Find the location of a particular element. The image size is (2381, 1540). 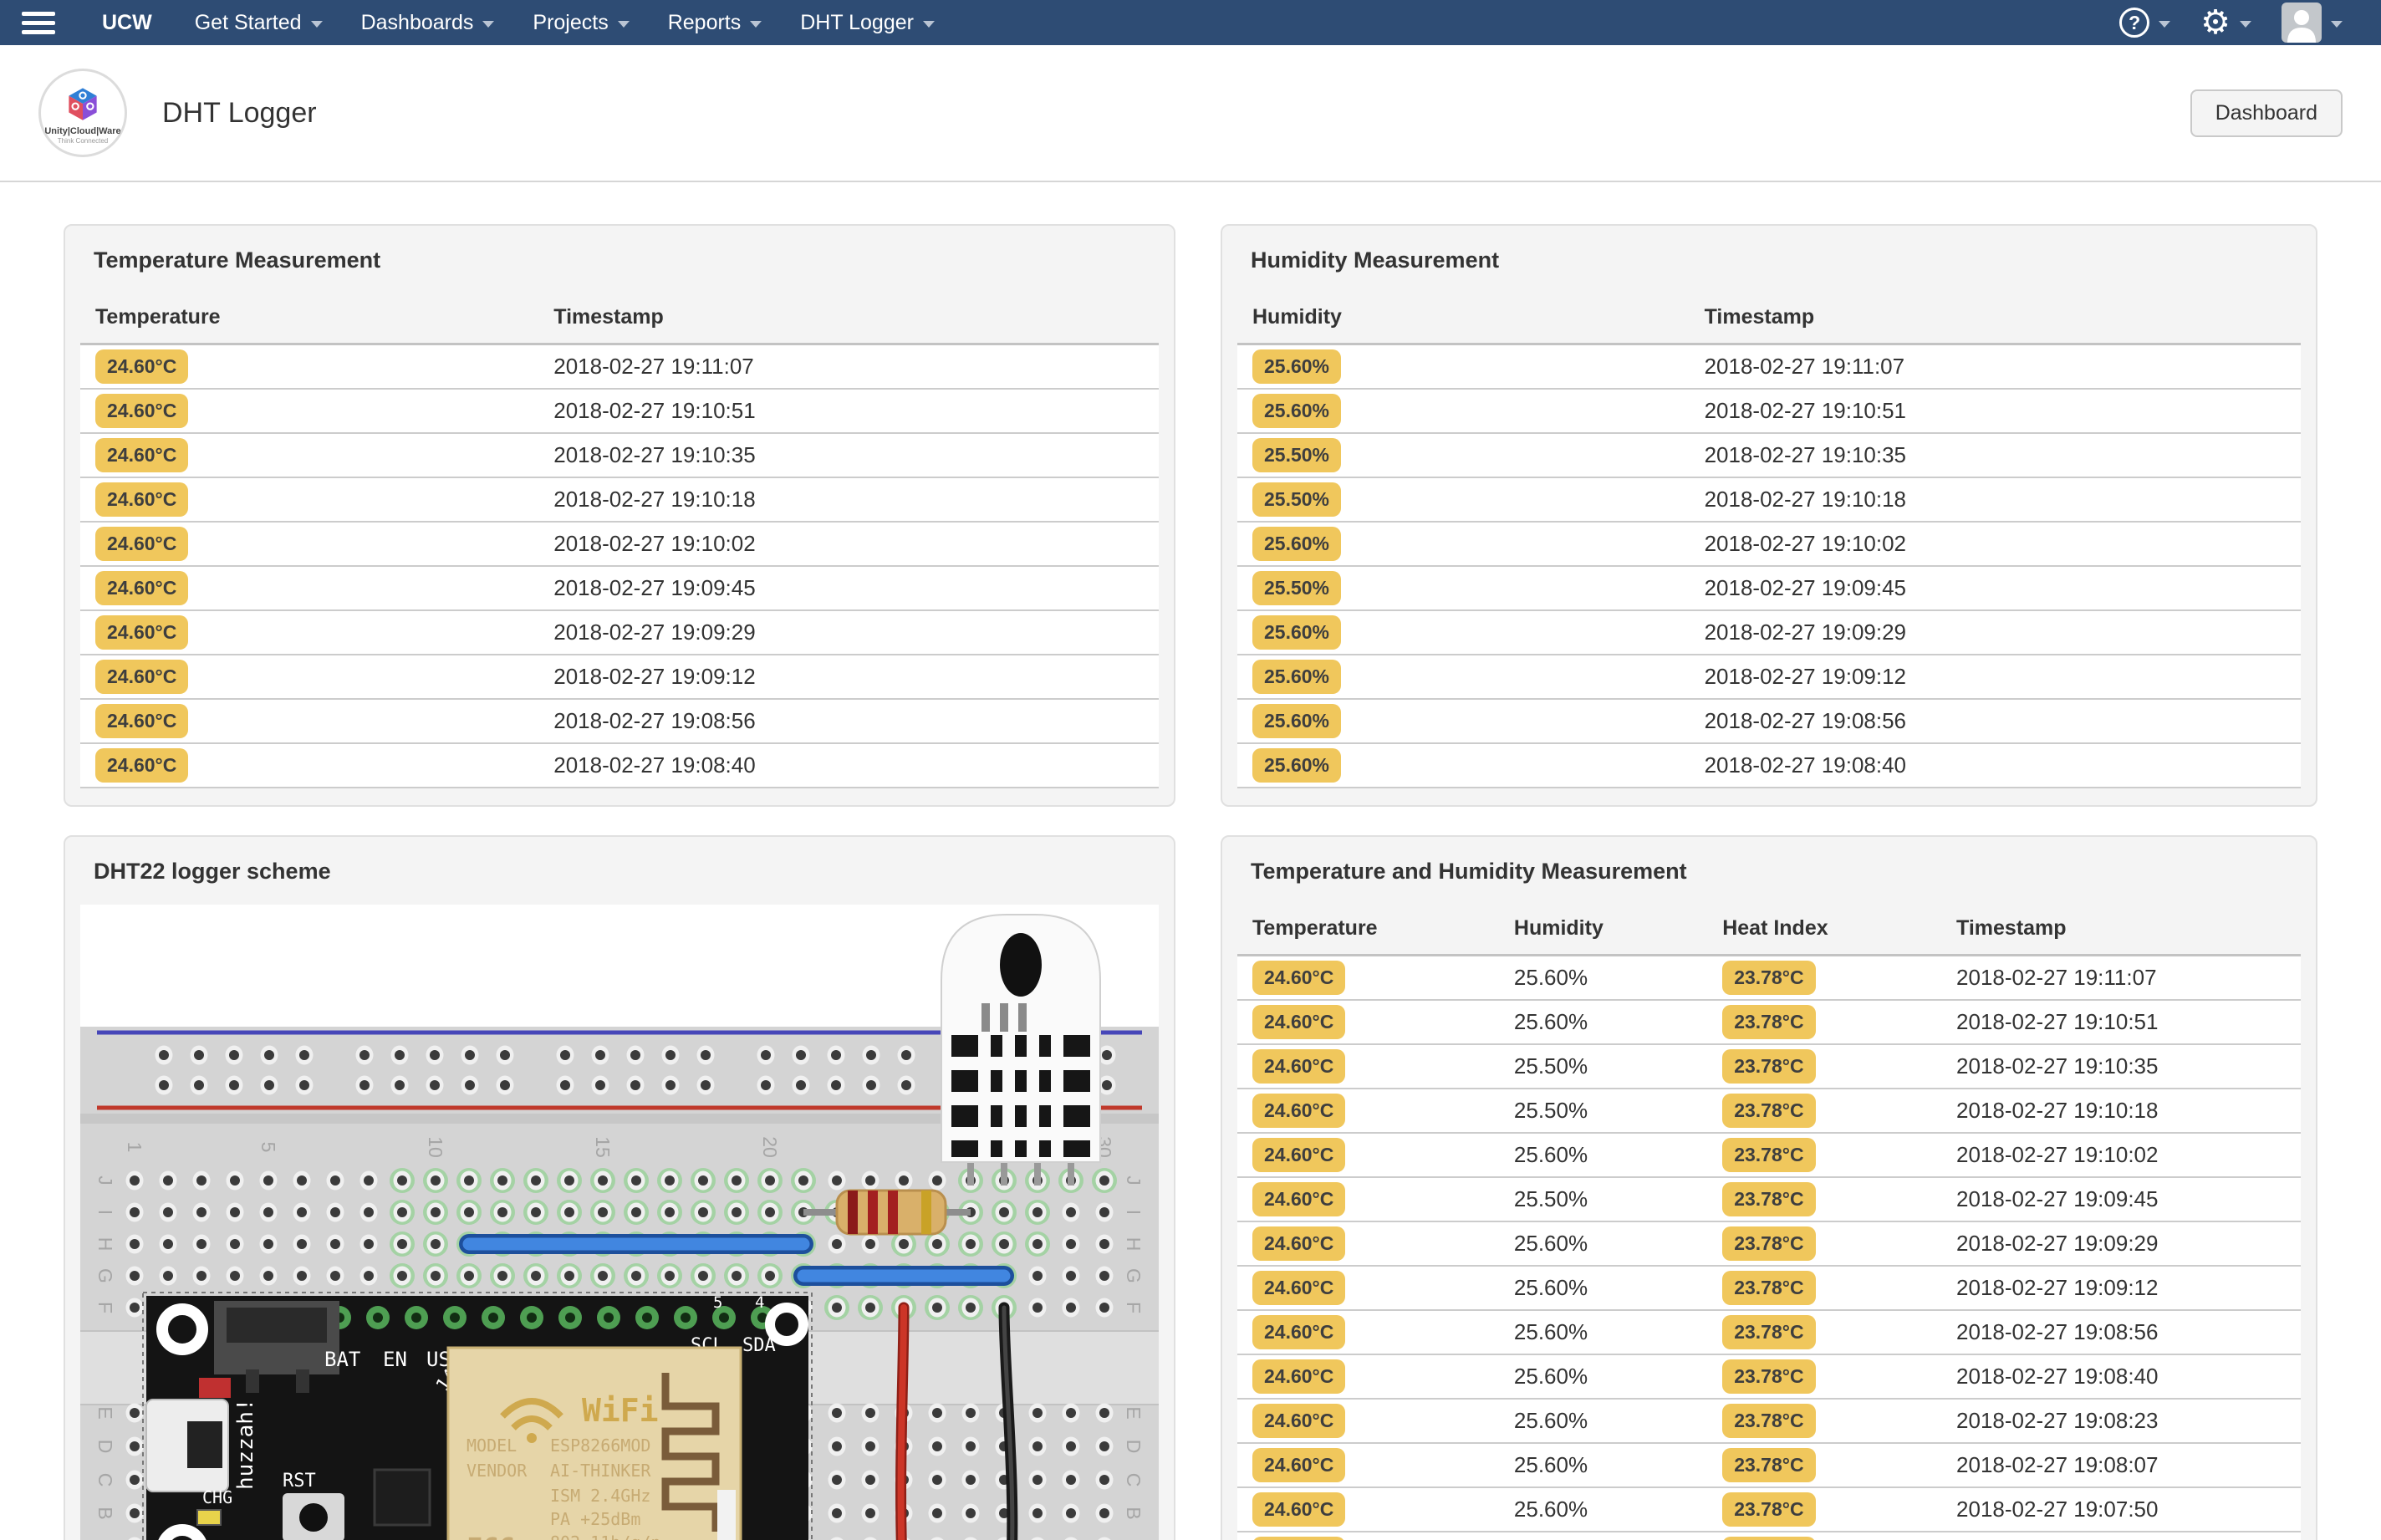

svg-text: C is located at coordinates (1134, 1480).